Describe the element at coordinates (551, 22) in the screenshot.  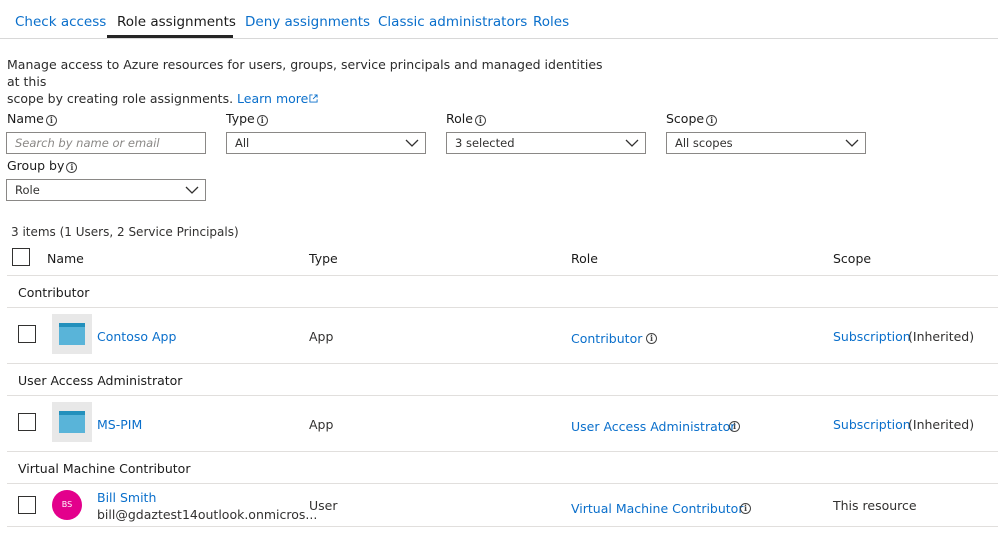
I see `tab-roles: Roles` at that location.